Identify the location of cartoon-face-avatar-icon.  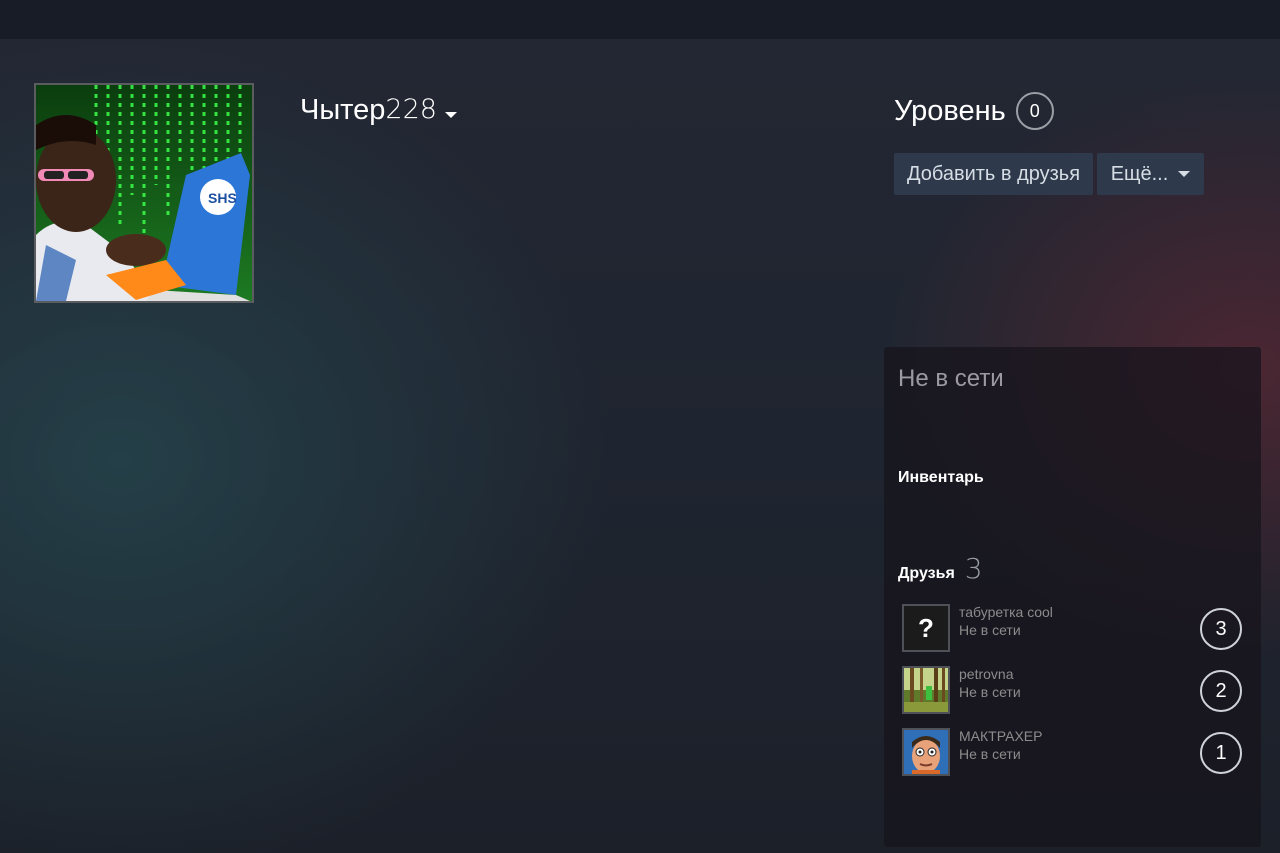
(926, 752).